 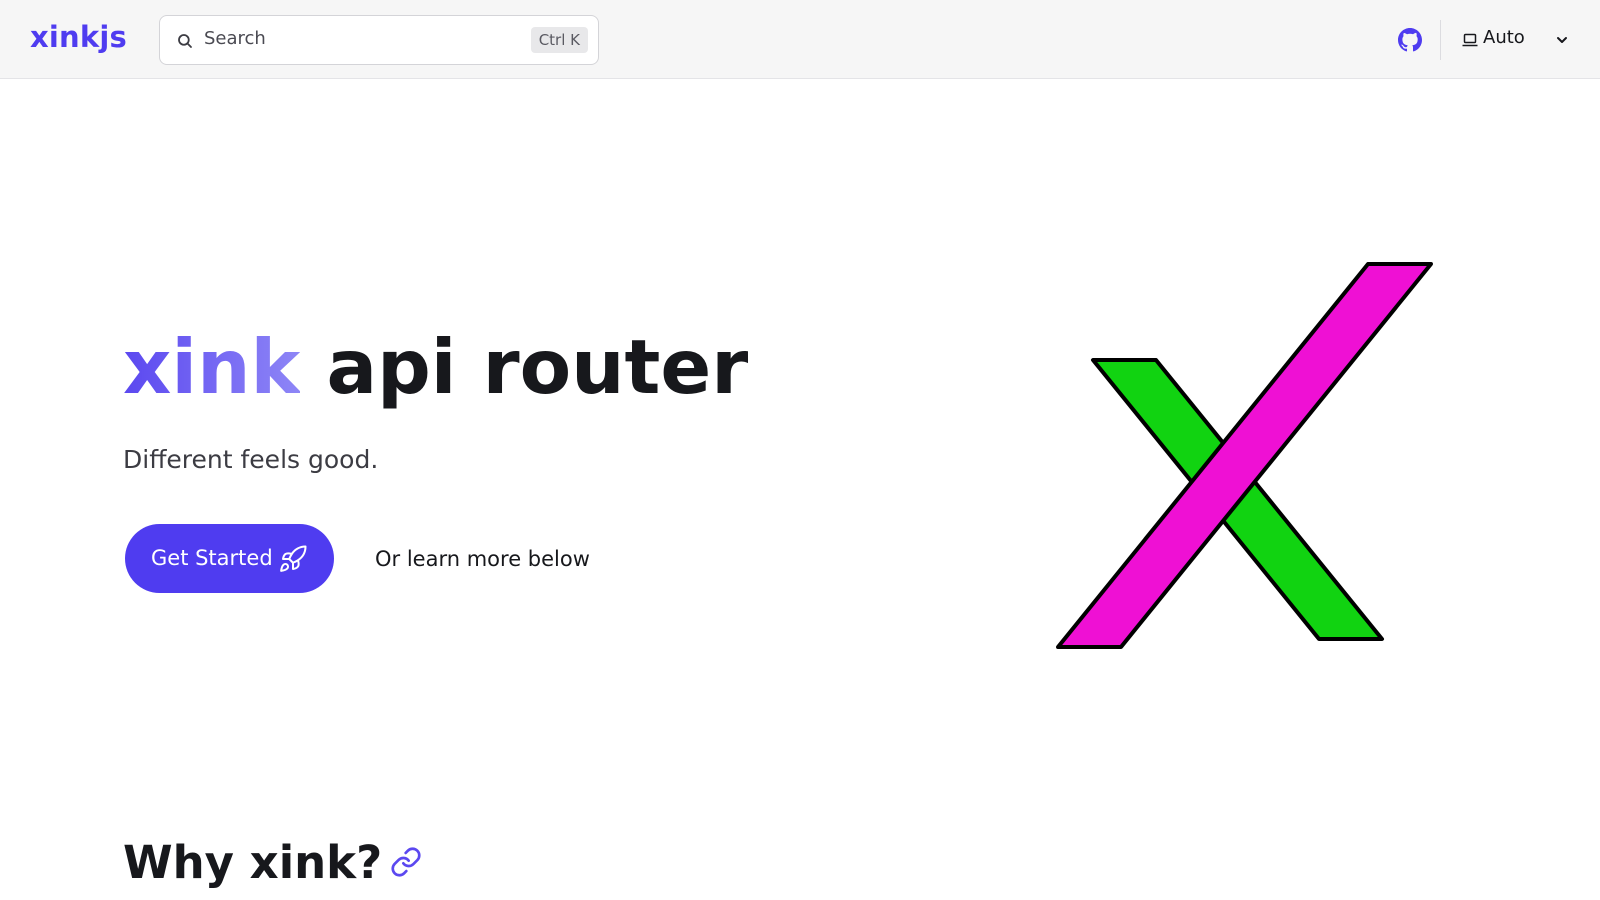 I want to click on why-xink-heading: Why xink?, so click(x=253, y=862).